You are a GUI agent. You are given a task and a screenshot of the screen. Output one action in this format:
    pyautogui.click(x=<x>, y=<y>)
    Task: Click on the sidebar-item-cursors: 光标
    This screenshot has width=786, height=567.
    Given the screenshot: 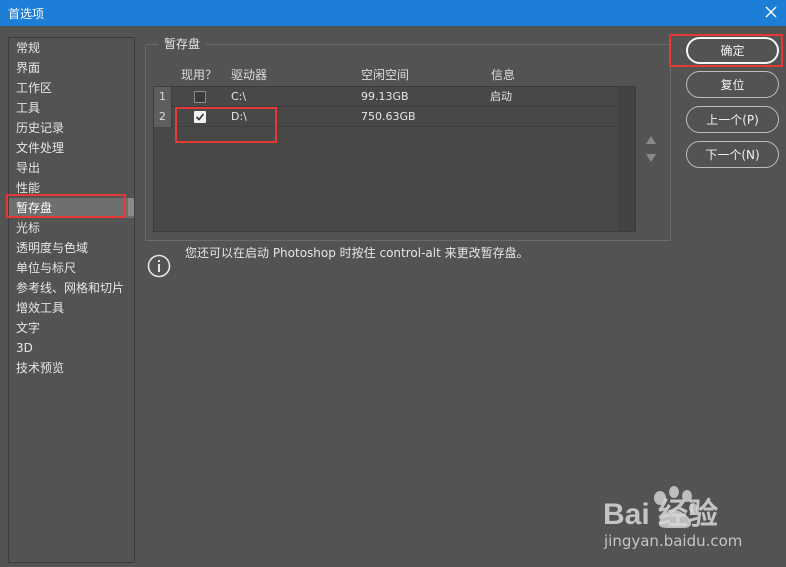 What is the action you would take?
    pyautogui.click(x=71, y=228)
    